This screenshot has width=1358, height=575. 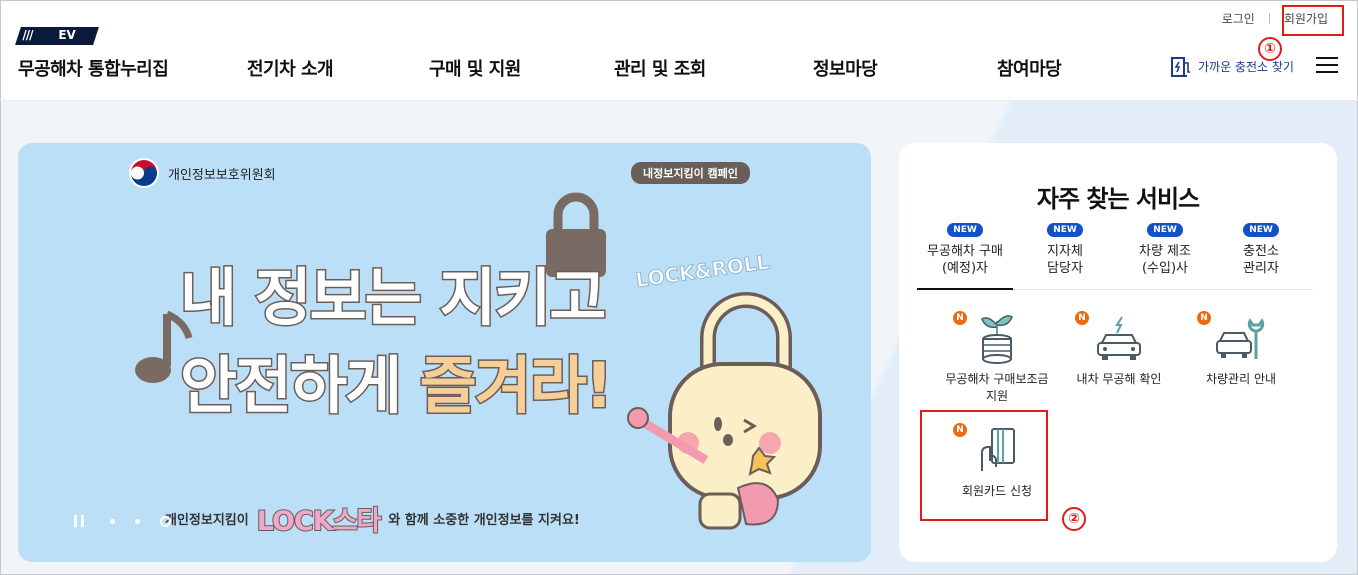 I want to click on annotation-box-signup, so click(x=1313, y=20).